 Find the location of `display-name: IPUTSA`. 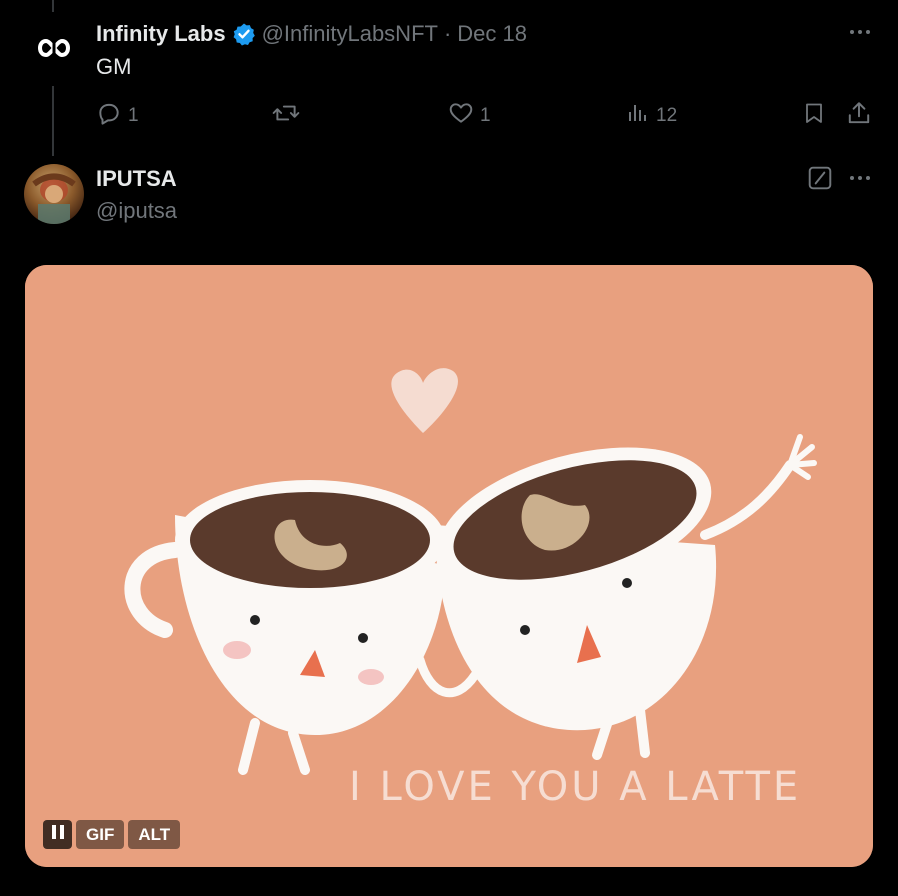

display-name: IPUTSA is located at coordinates (136, 179).